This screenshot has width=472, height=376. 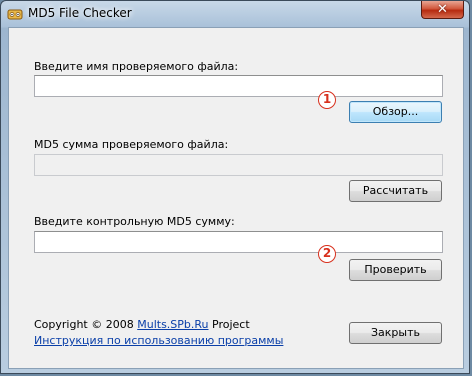 What do you see at coordinates (229, 324) in the screenshot?
I see `copyright-suffix: Project` at bounding box center [229, 324].